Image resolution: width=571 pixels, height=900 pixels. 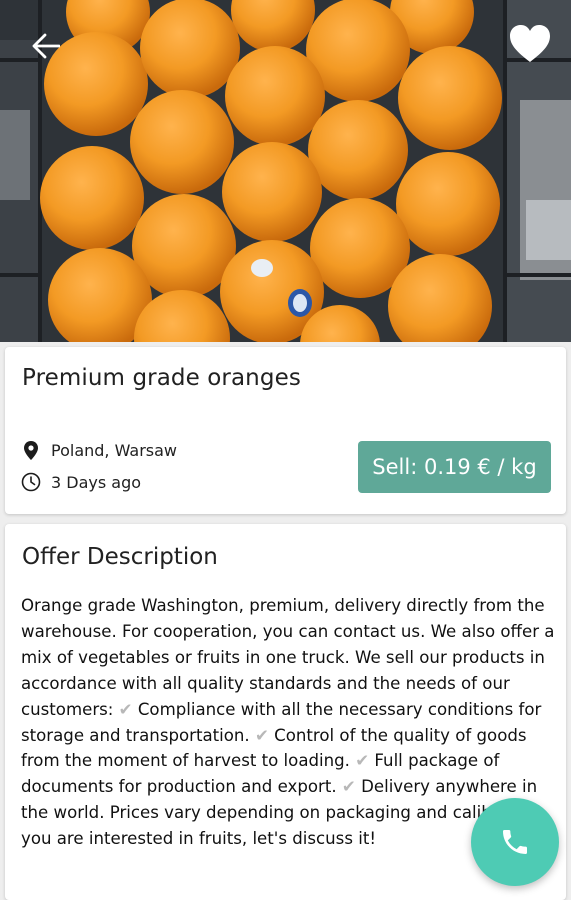 I want to click on description-heading: Offer Description, so click(x=120, y=557).